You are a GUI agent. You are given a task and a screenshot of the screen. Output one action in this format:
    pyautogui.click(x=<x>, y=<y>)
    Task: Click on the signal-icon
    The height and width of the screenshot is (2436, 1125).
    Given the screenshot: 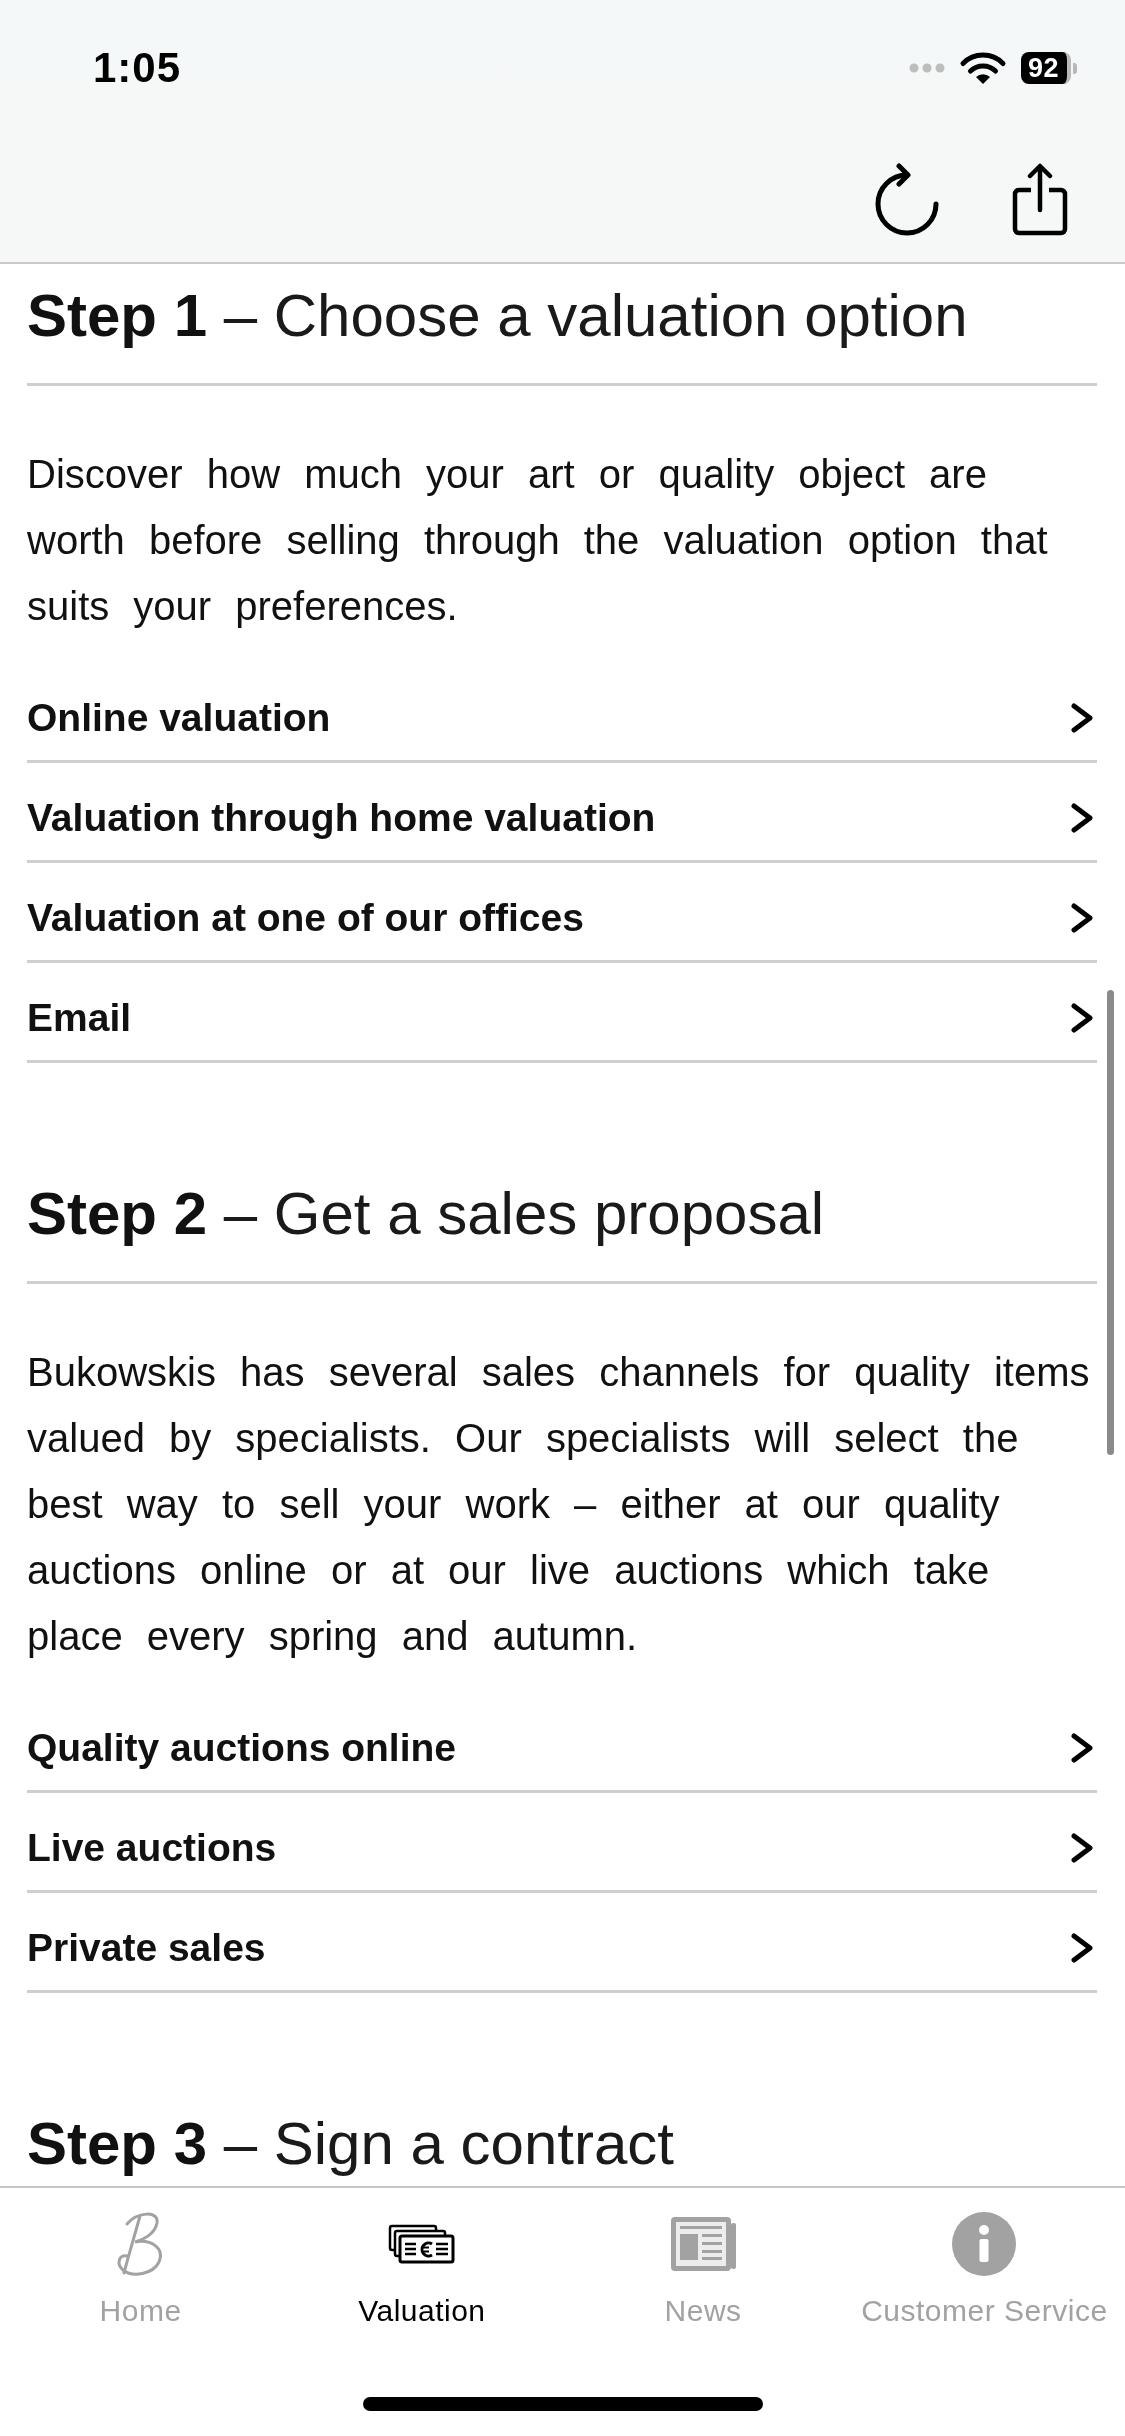 What is the action you would take?
    pyautogui.click(x=926, y=68)
    